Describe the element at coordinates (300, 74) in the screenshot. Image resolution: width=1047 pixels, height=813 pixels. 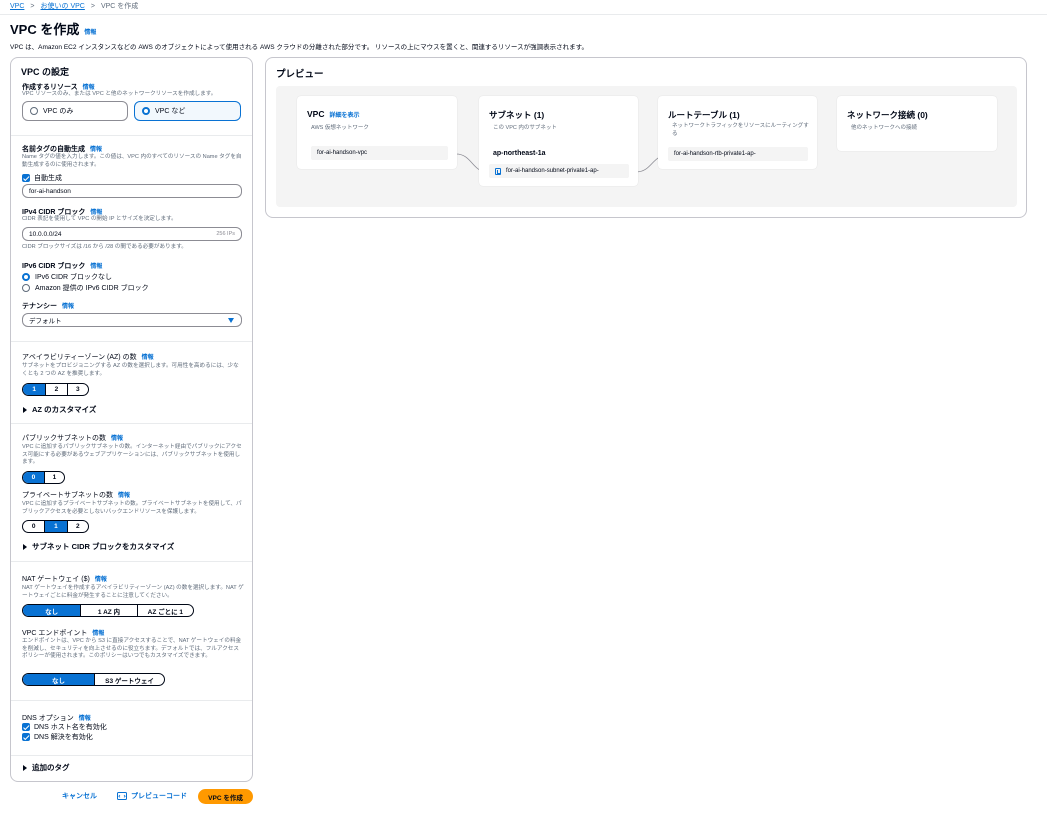
I see `preview-title: プレビュー` at that location.